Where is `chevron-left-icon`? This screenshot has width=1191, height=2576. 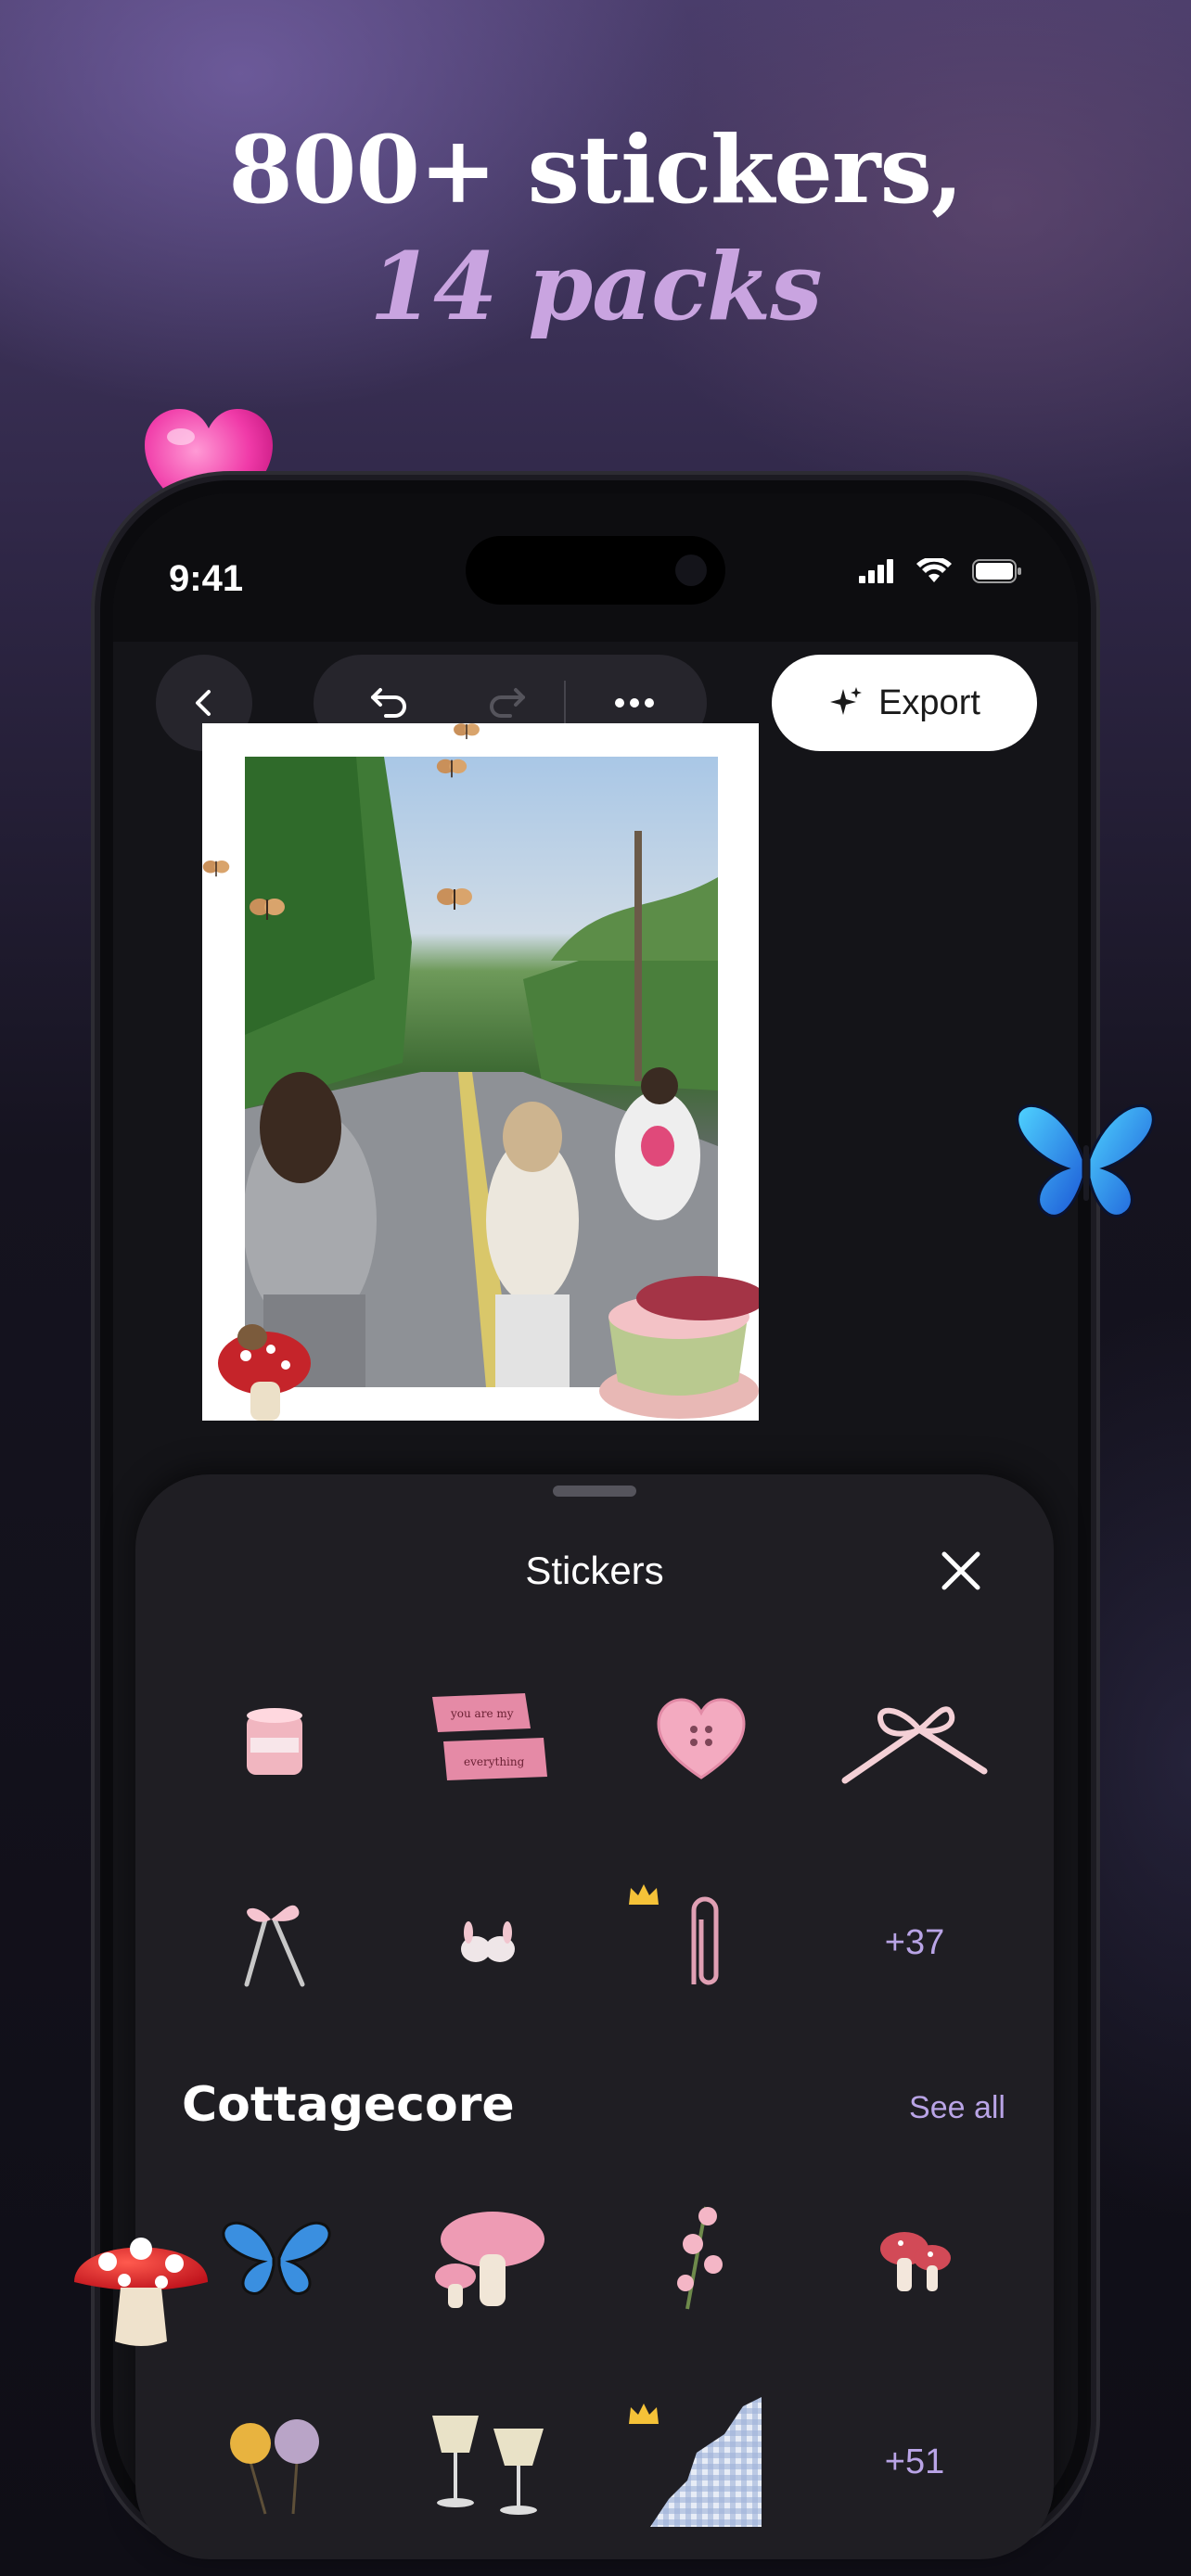
chevron-left-icon is located at coordinates (203, 703).